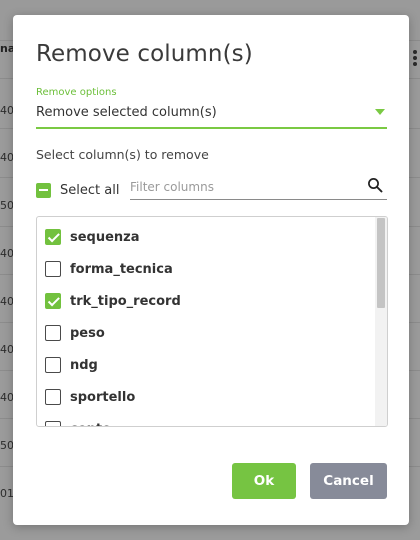 The width and height of the screenshot is (420, 540). What do you see at coordinates (375, 185) in the screenshot?
I see `search-icon` at bounding box center [375, 185].